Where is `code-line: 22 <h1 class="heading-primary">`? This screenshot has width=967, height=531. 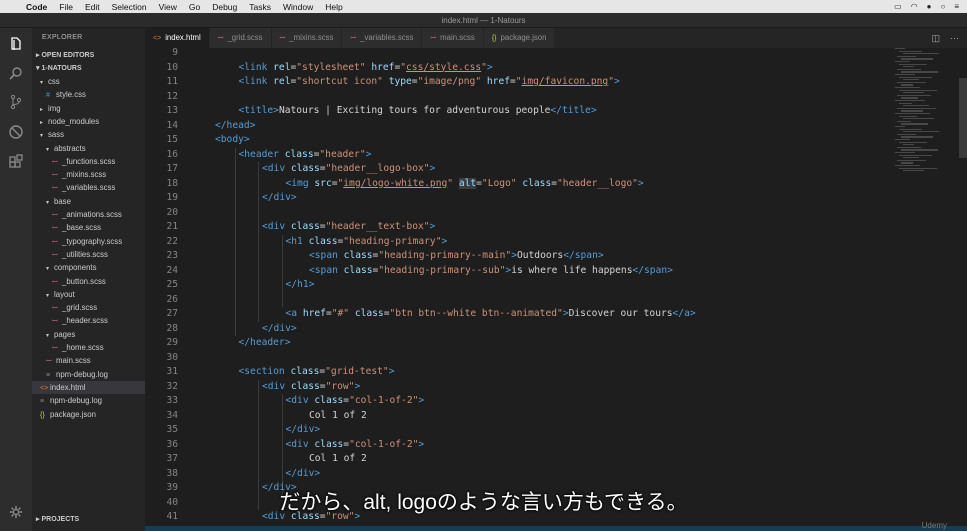
code-line: 22 <h1 class="heading-primary"> is located at coordinates (515, 242).